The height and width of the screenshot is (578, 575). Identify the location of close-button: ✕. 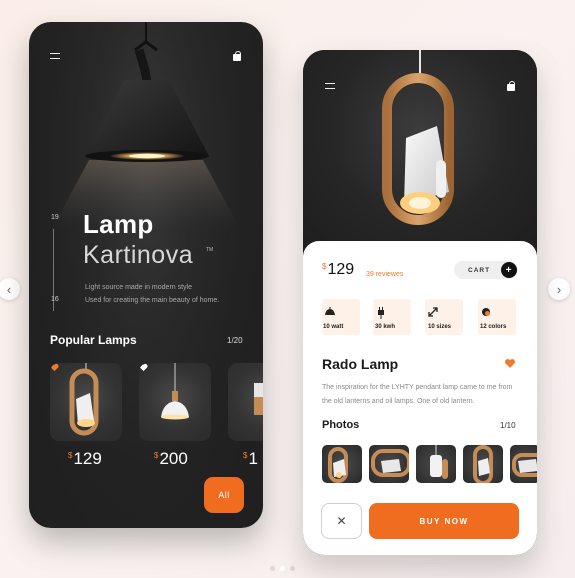
(341, 521).